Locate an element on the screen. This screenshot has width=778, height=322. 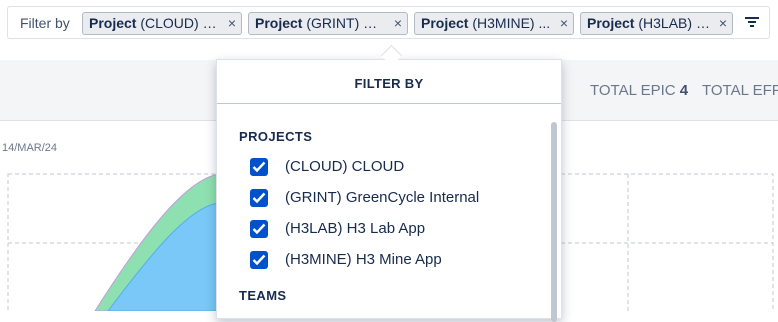
total-epic: TOTAL EPIC 4 is located at coordinates (639, 90).